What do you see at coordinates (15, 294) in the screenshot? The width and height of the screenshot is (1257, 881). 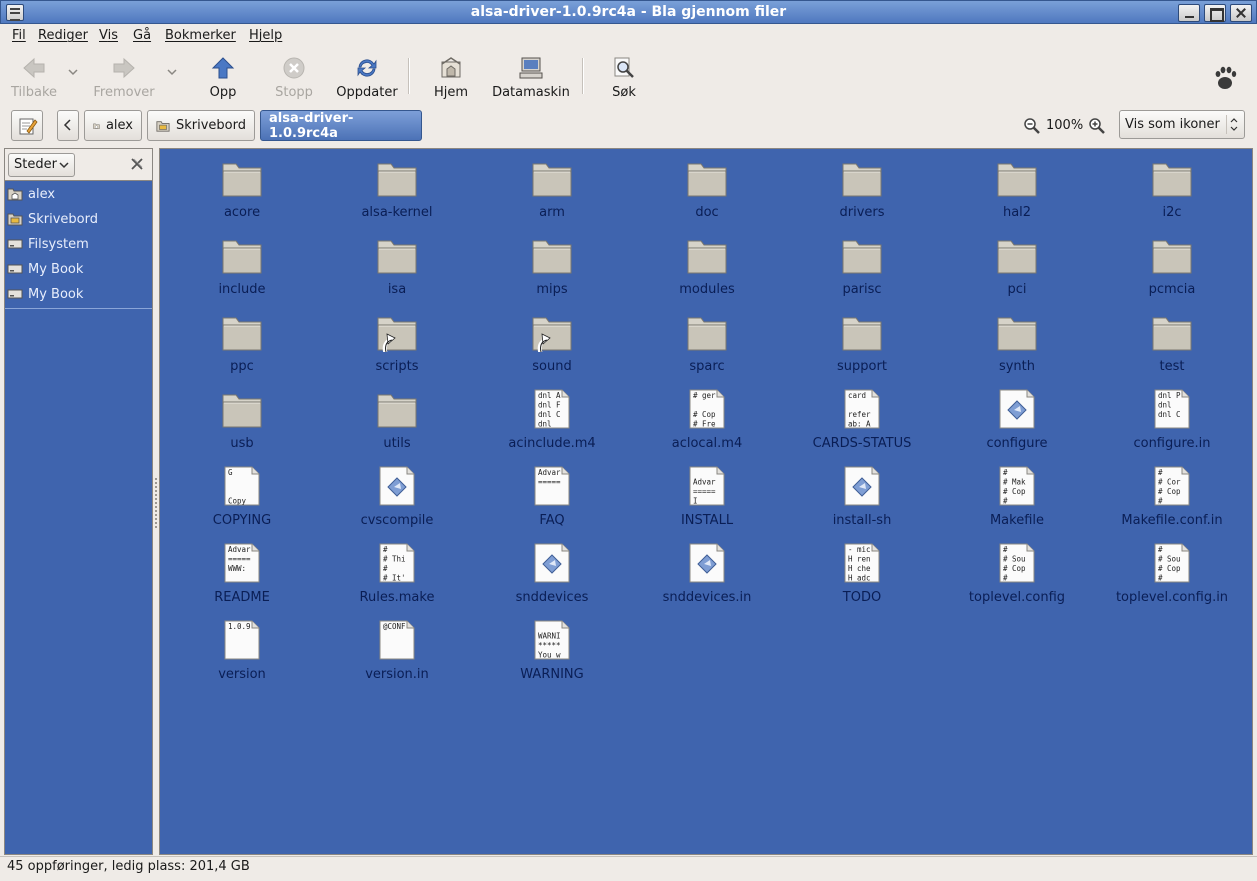 I see `drive-icon` at bounding box center [15, 294].